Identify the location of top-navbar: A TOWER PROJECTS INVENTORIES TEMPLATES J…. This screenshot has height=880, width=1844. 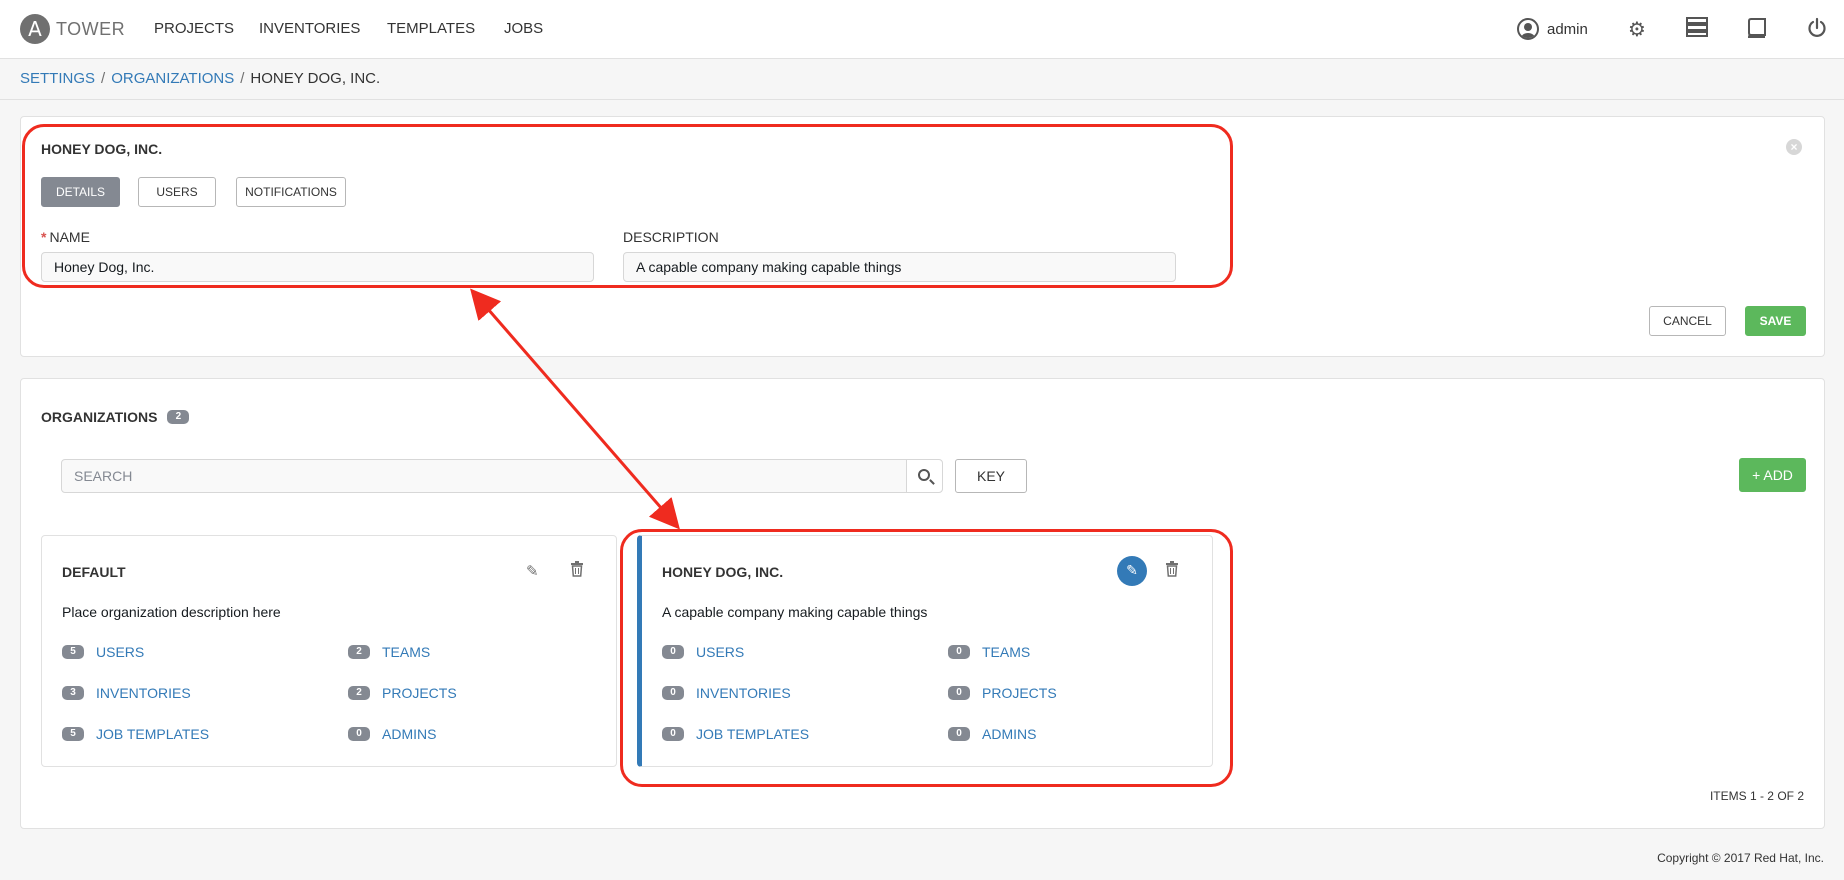
(922, 29).